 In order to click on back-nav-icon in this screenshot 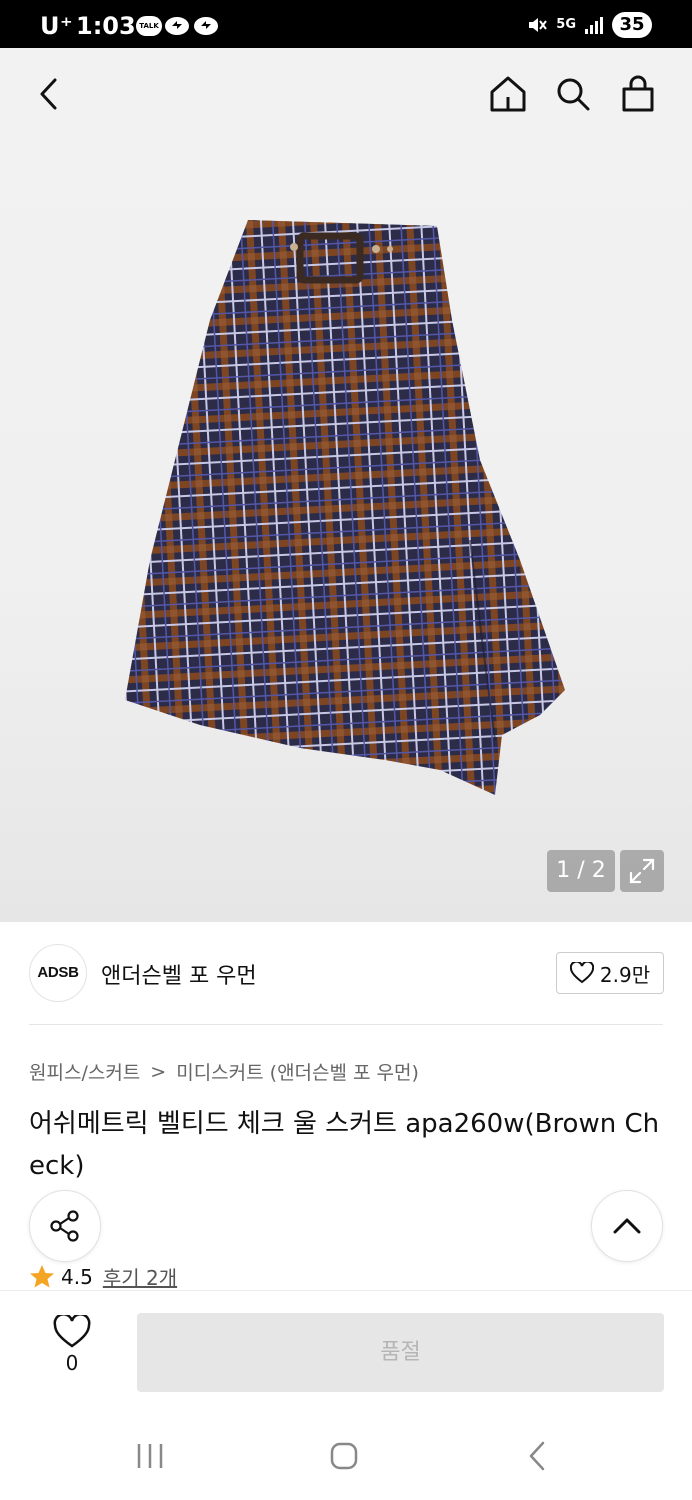, I will do `click(537, 1456)`.